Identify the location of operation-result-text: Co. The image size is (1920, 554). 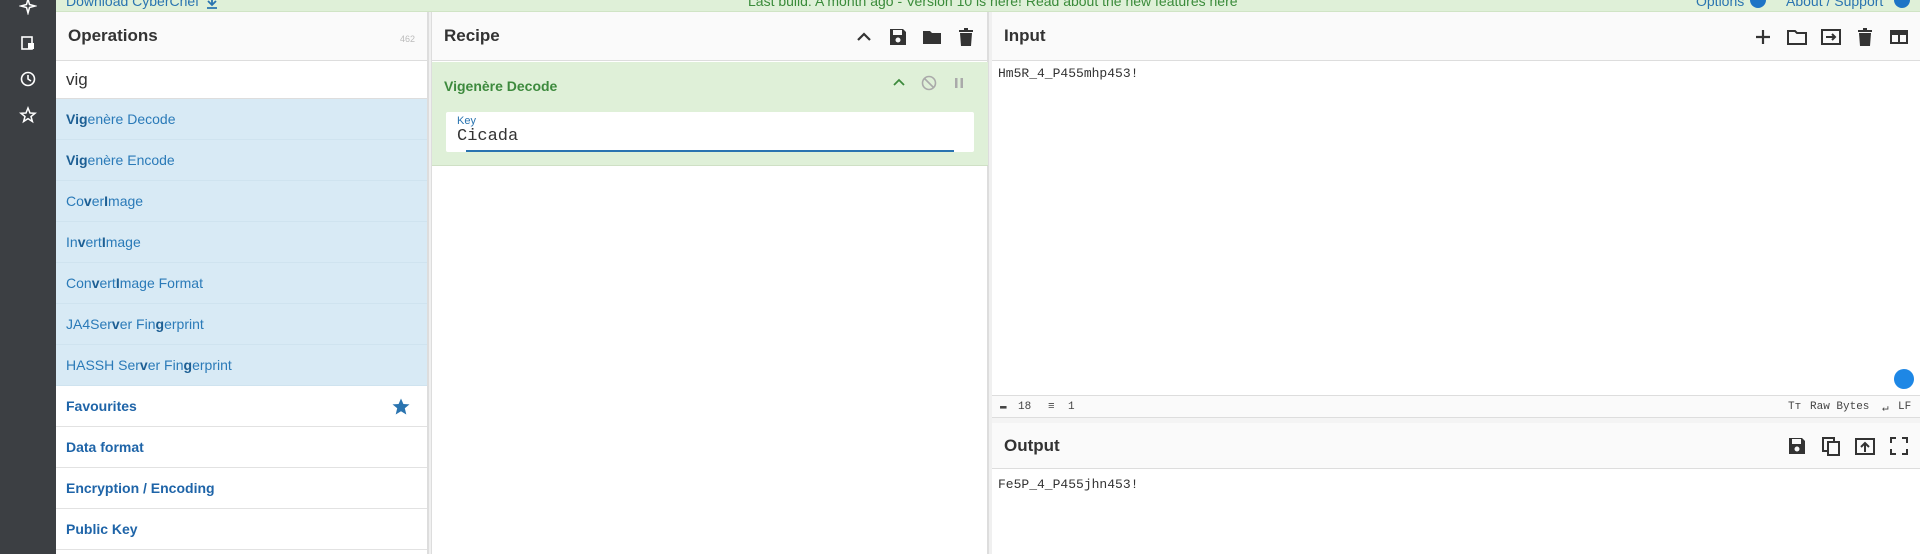
(75, 201).